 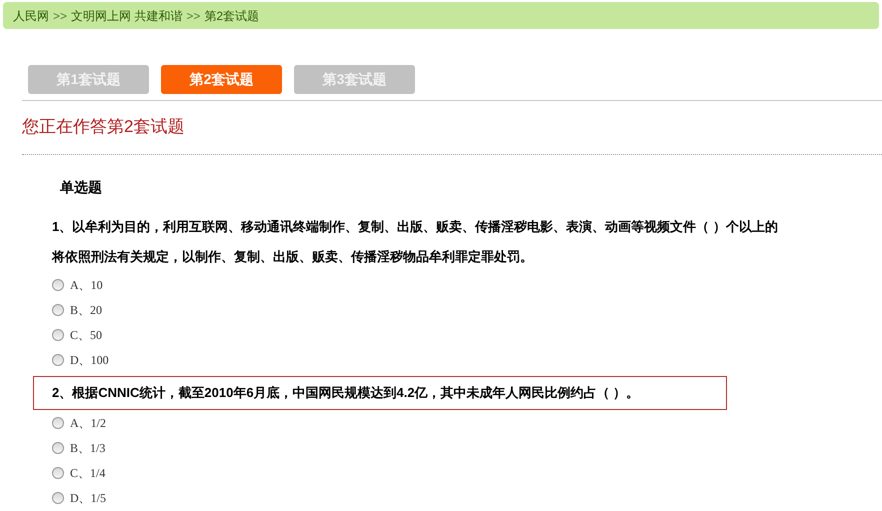 What do you see at coordinates (86, 285) in the screenshot?
I see `option-label: A、10` at bounding box center [86, 285].